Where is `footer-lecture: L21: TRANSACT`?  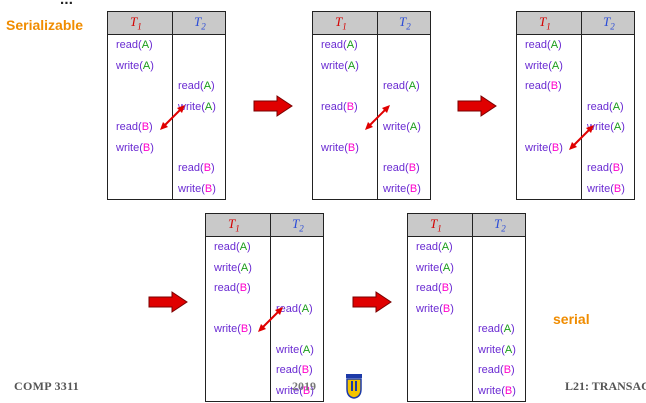
footer-lecture: L21: TRANSACT is located at coordinates (605, 386).